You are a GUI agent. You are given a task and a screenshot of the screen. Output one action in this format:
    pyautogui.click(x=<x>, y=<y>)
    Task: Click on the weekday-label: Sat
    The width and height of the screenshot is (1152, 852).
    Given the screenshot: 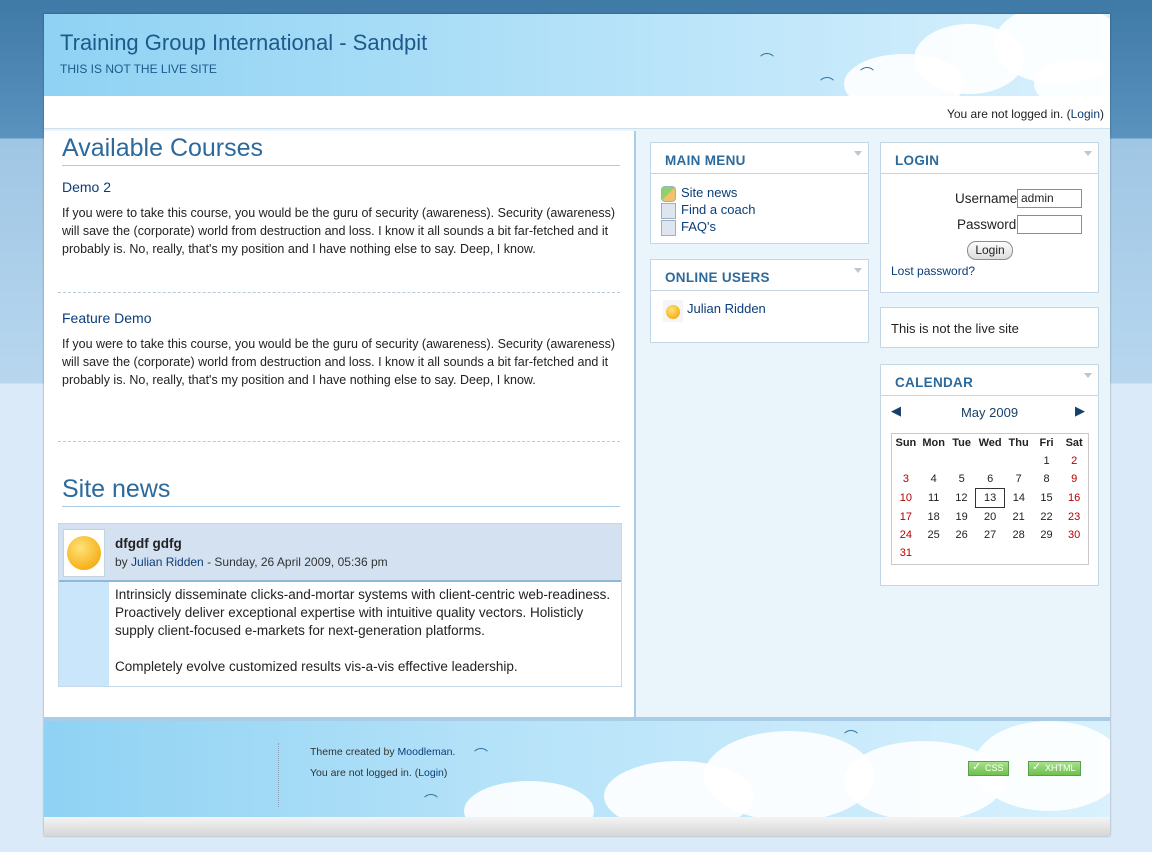 What is the action you would take?
    pyautogui.click(x=1074, y=443)
    